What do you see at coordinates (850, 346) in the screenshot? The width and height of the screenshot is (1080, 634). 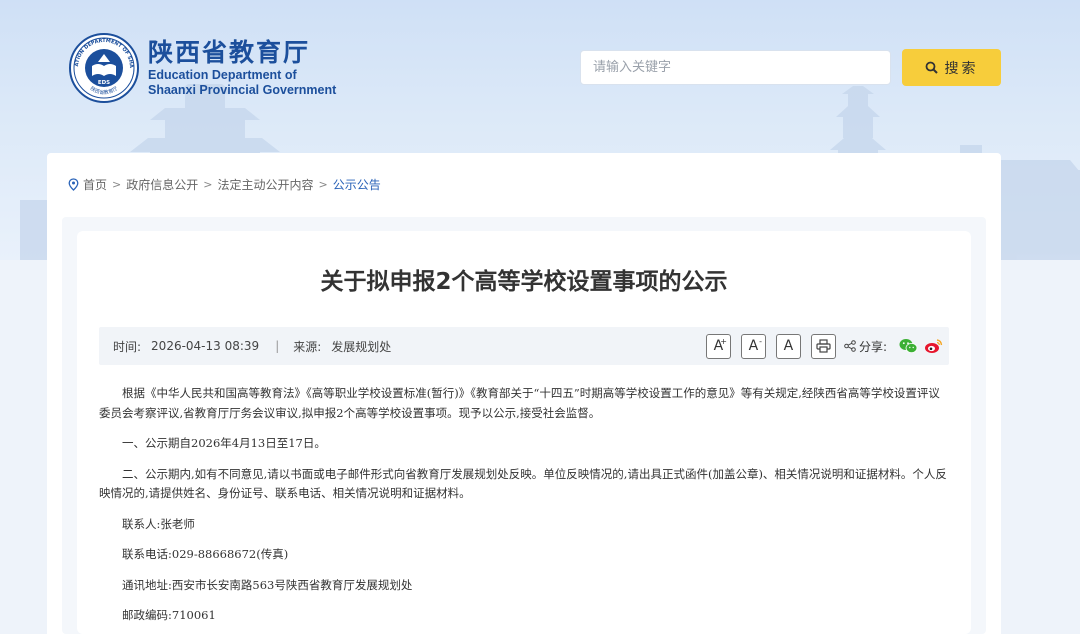 I see `share-icon` at bounding box center [850, 346].